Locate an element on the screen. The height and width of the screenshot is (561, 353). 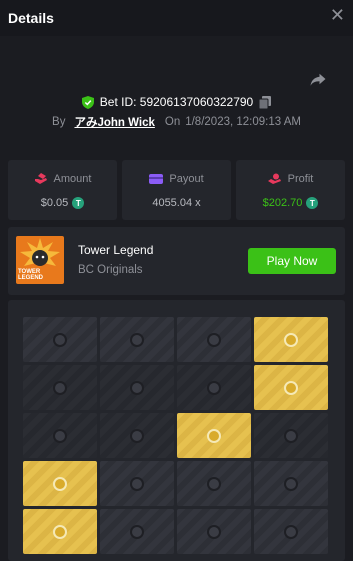
payout-label: Payout is located at coordinates (186, 179).